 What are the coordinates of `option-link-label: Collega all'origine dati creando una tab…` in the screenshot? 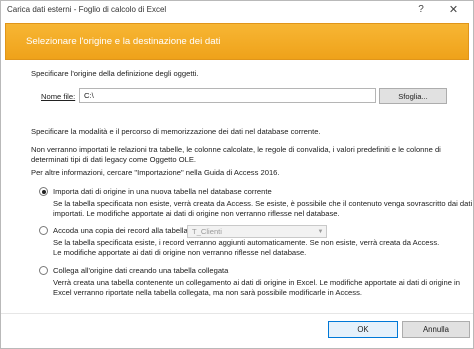 It's located at (140, 270).